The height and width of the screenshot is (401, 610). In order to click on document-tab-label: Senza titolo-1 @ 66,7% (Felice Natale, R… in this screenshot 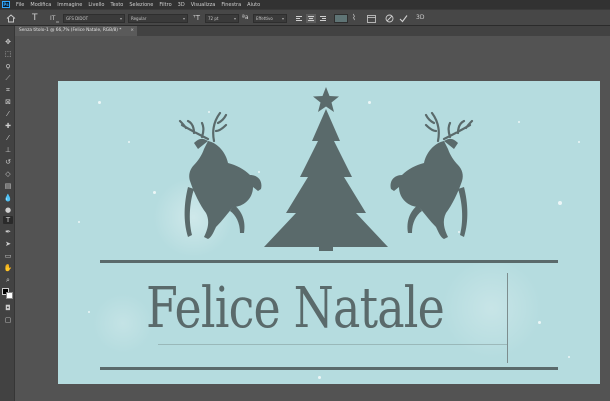, I will do `click(70, 30)`.